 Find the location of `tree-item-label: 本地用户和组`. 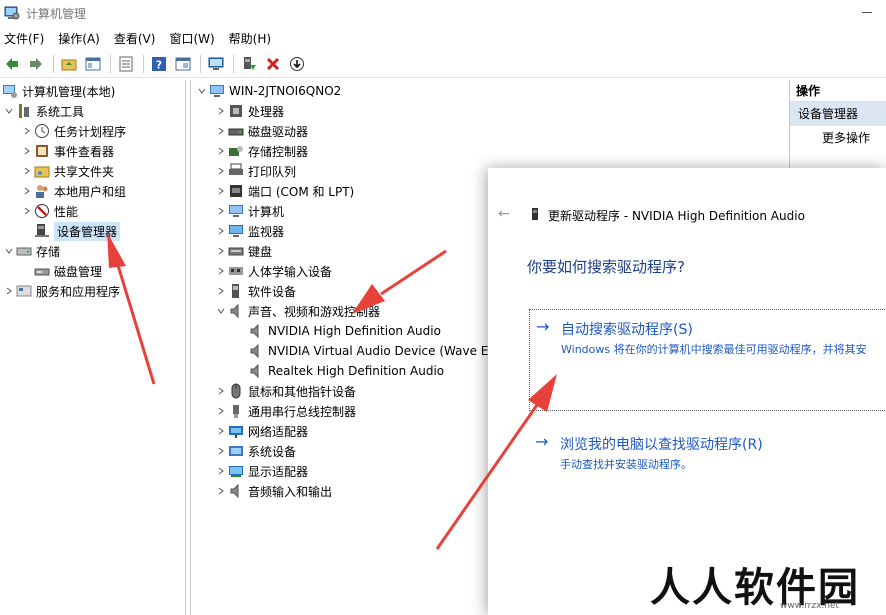

tree-item-label: 本地用户和组 is located at coordinates (90, 191).